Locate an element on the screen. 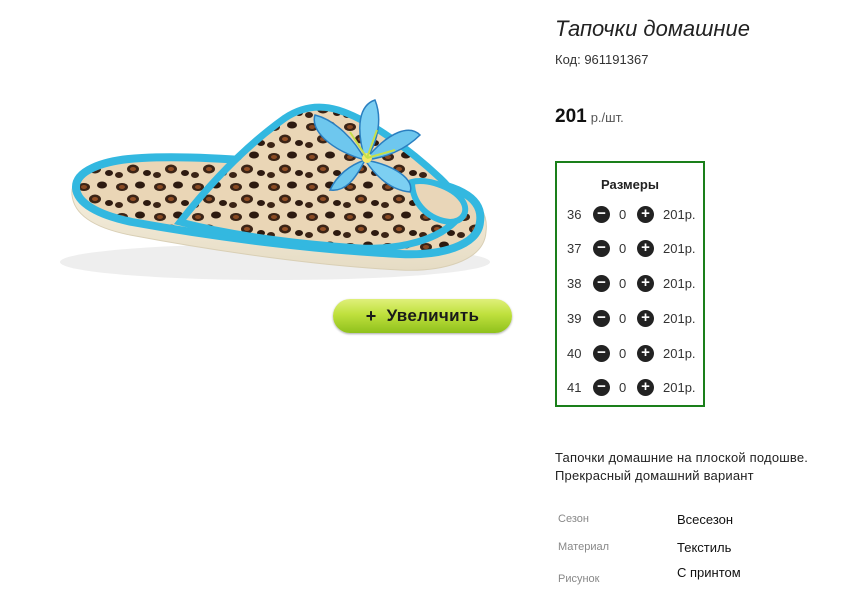  attr-value-material: Текстиль is located at coordinates (704, 547).